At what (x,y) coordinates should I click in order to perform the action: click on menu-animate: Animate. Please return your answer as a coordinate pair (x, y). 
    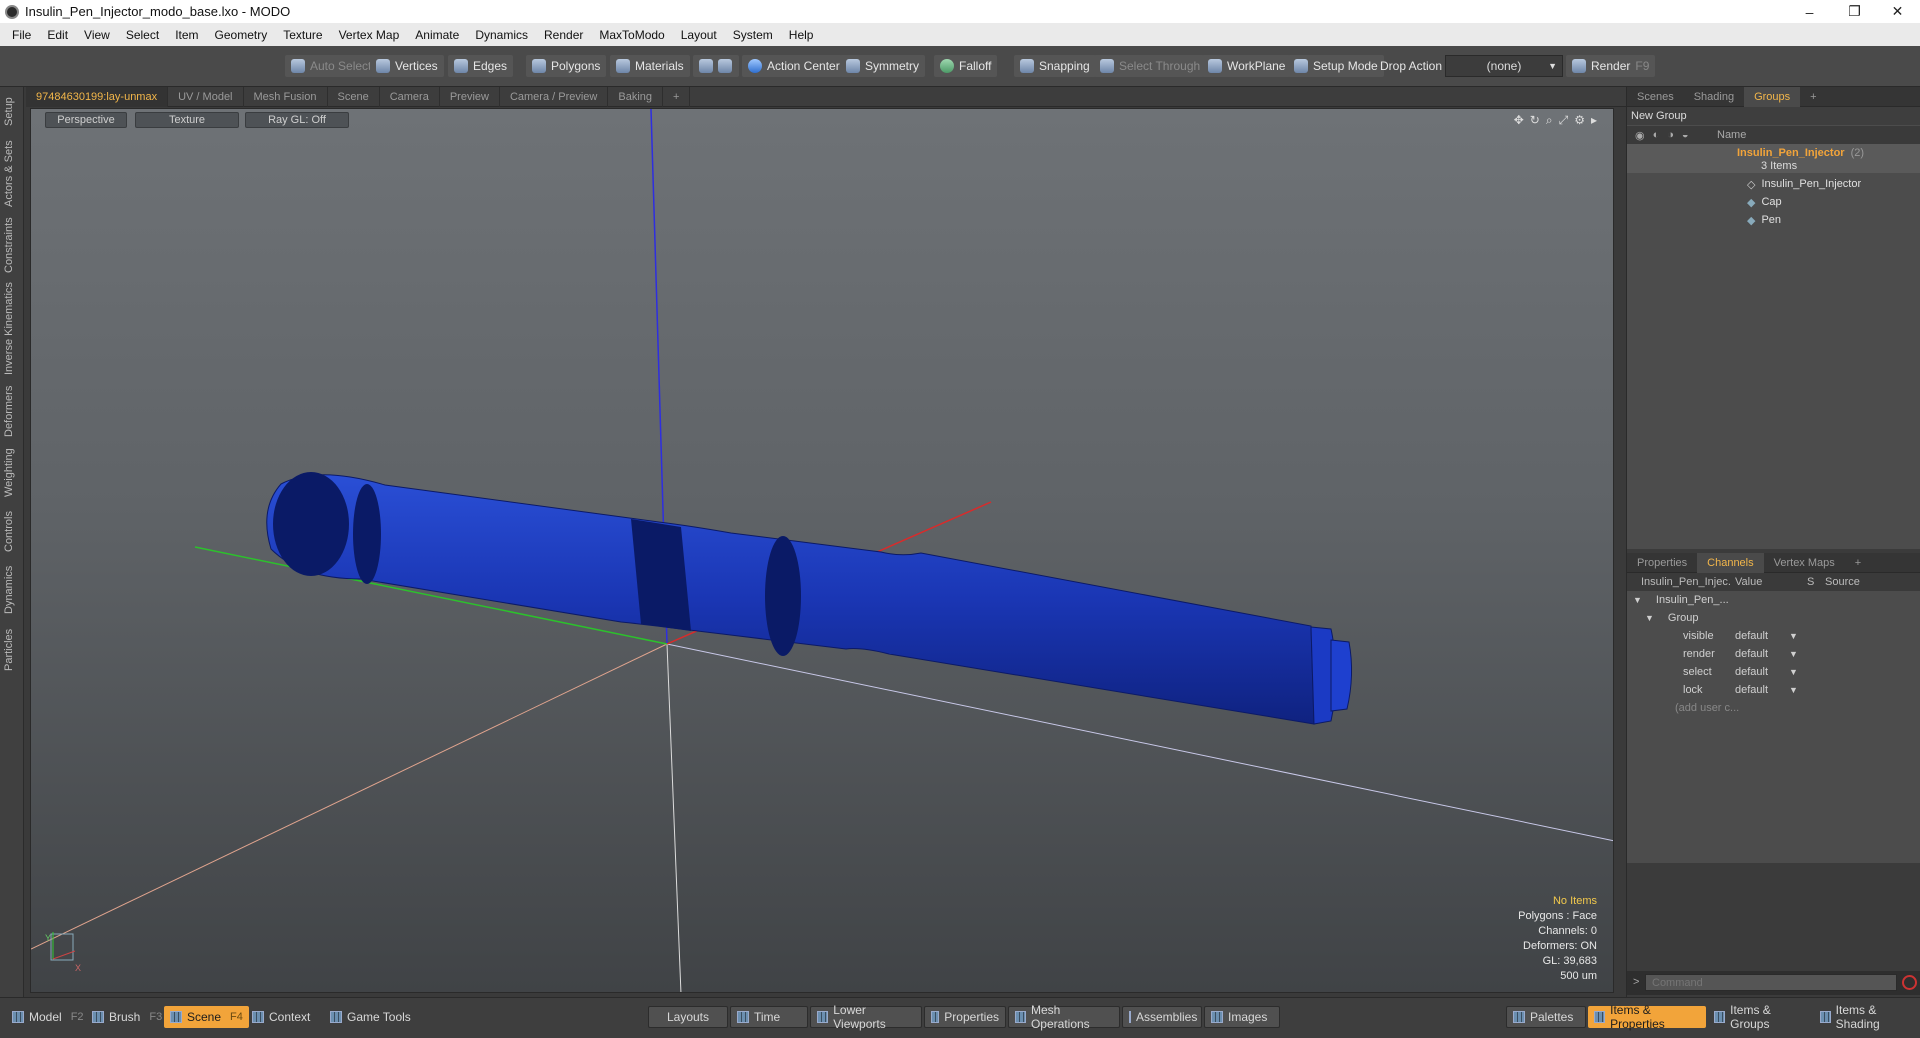
    Looking at the image, I should click on (437, 35).